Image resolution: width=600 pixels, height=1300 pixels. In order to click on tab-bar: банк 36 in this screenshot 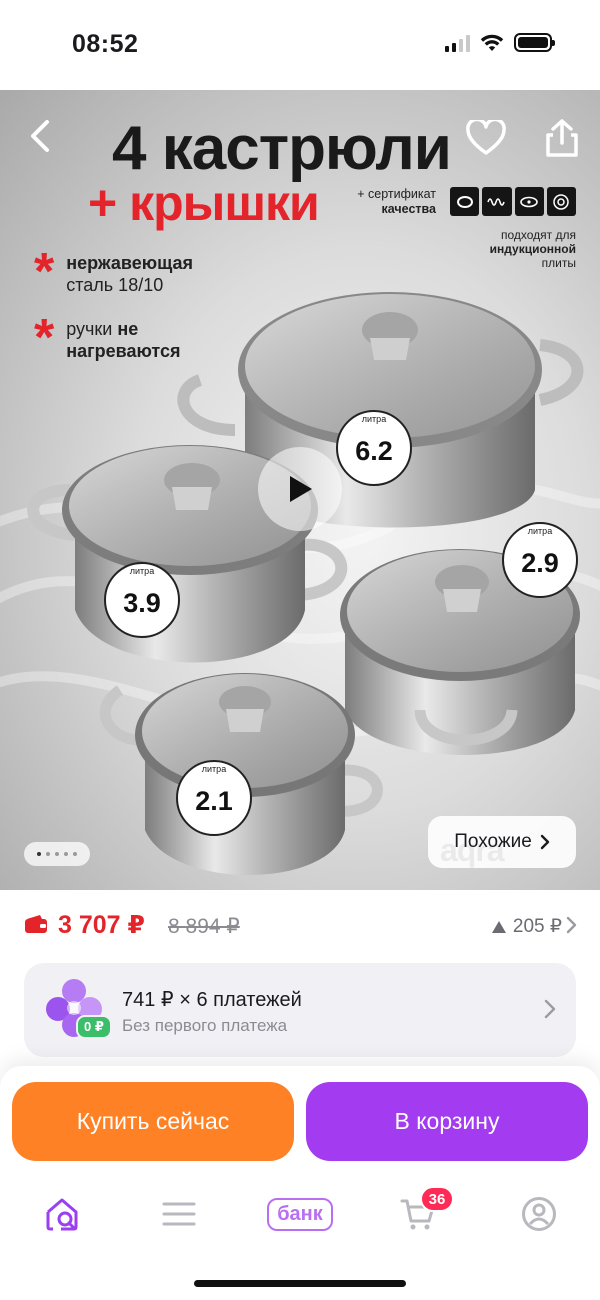, I will do `click(300, 1214)`.